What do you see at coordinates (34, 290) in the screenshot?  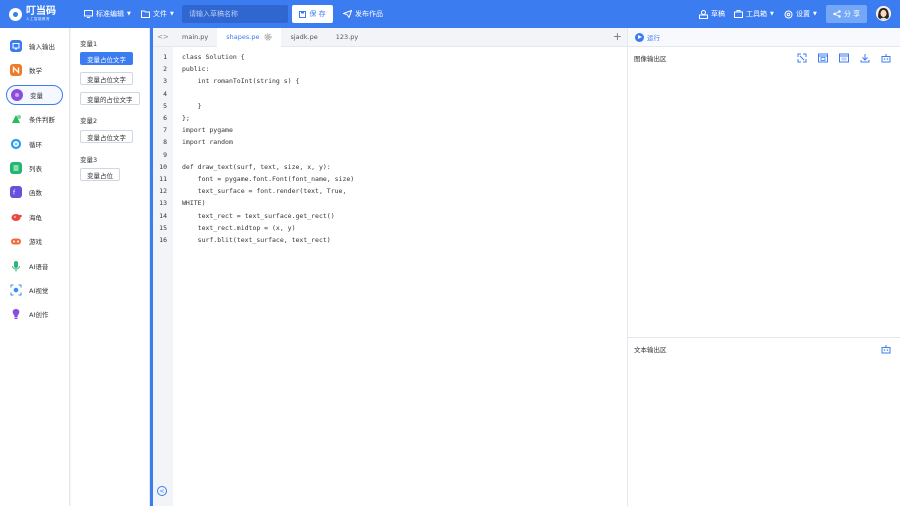 I see `sidebar-item-ai-vision: AI视觉` at bounding box center [34, 290].